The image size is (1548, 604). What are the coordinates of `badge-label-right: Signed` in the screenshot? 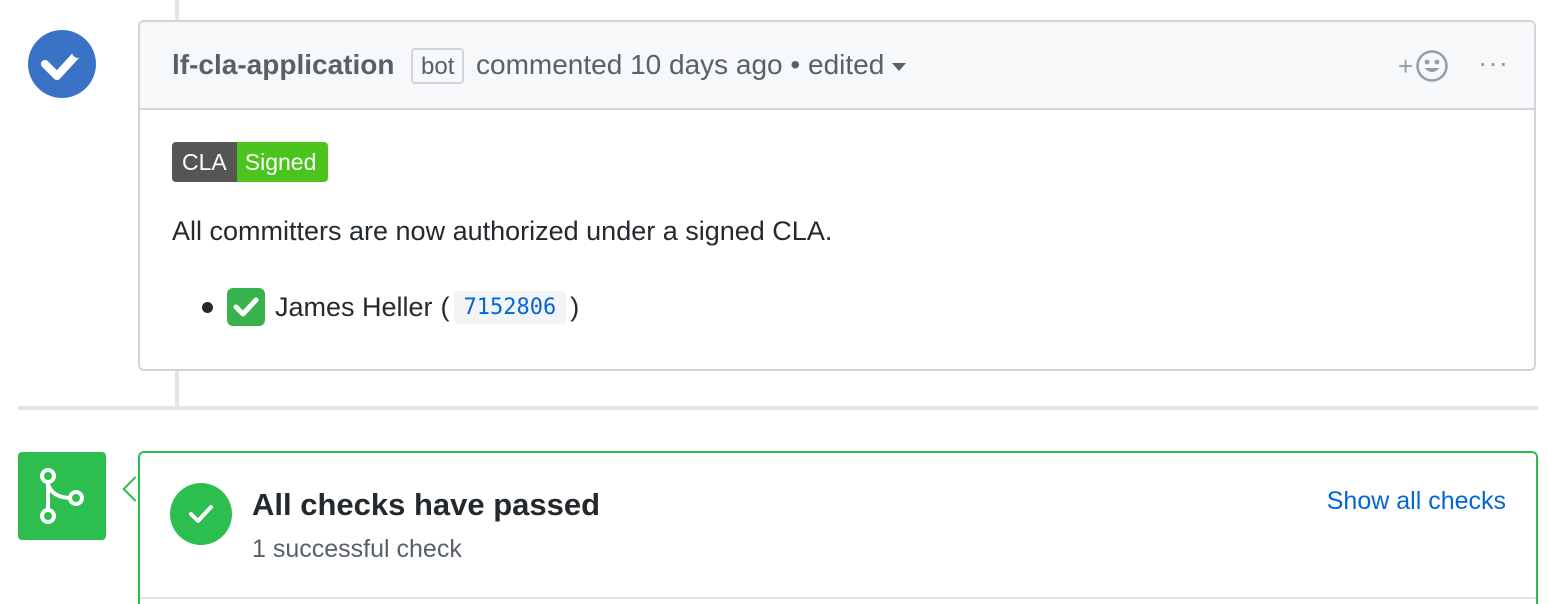 It's located at (282, 162).